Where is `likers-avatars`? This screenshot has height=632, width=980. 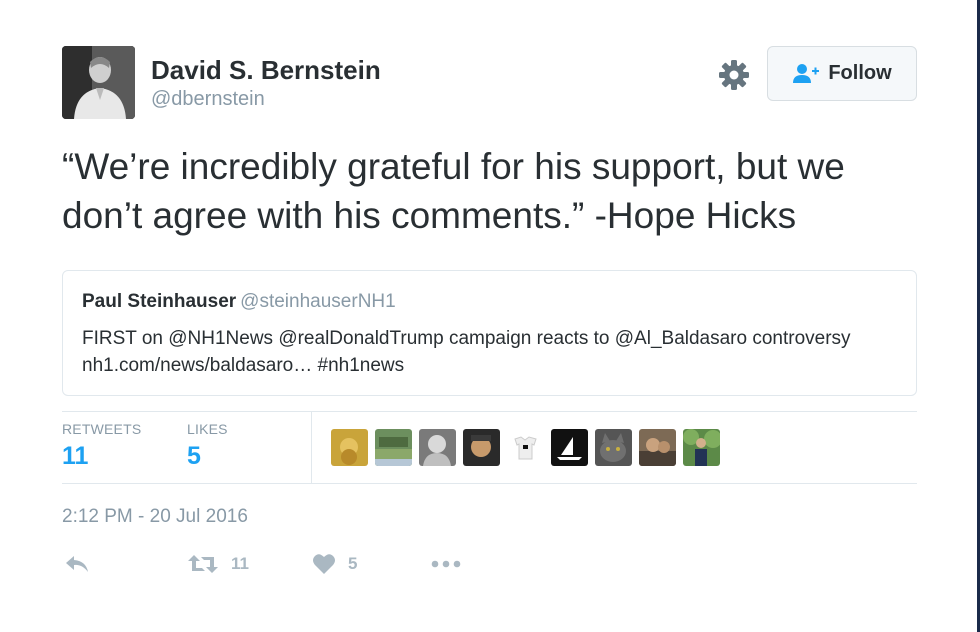
likers-avatars is located at coordinates (525, 447).